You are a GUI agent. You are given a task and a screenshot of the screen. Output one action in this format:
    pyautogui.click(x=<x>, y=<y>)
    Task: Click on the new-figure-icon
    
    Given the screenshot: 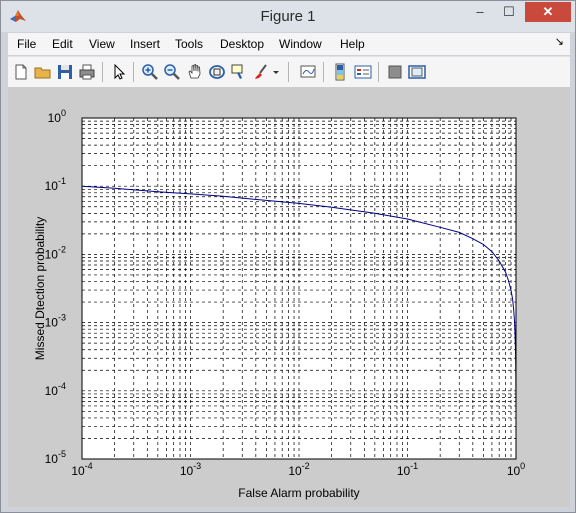 What is the action you would take?
    pyautogui.click(x=21, y=72)
    